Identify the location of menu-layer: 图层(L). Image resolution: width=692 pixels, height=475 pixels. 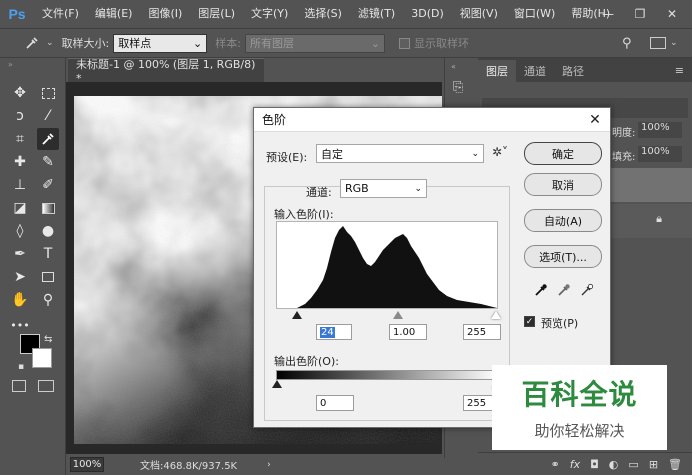
(216, 14).